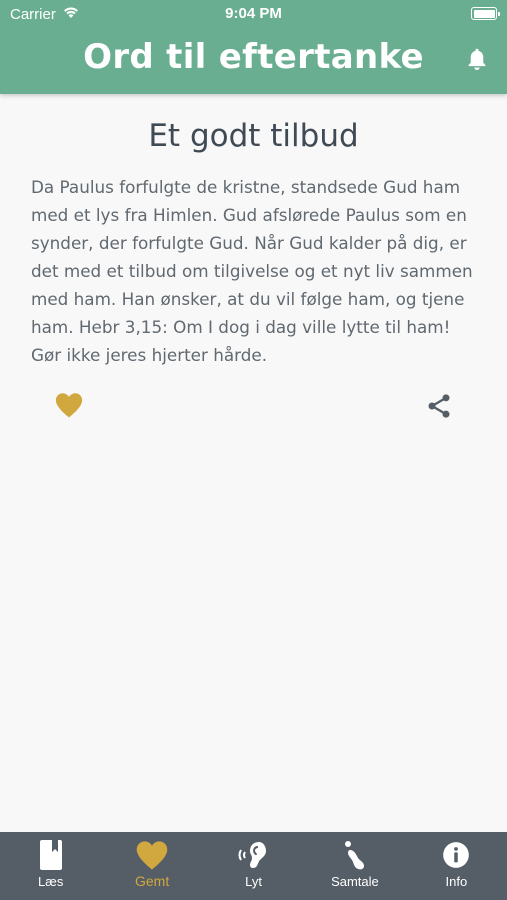 The image size is (507, 900). Describe the element at coordinates (253, 881) in the screenshot. I see `tab-label: Lyt` at that location.